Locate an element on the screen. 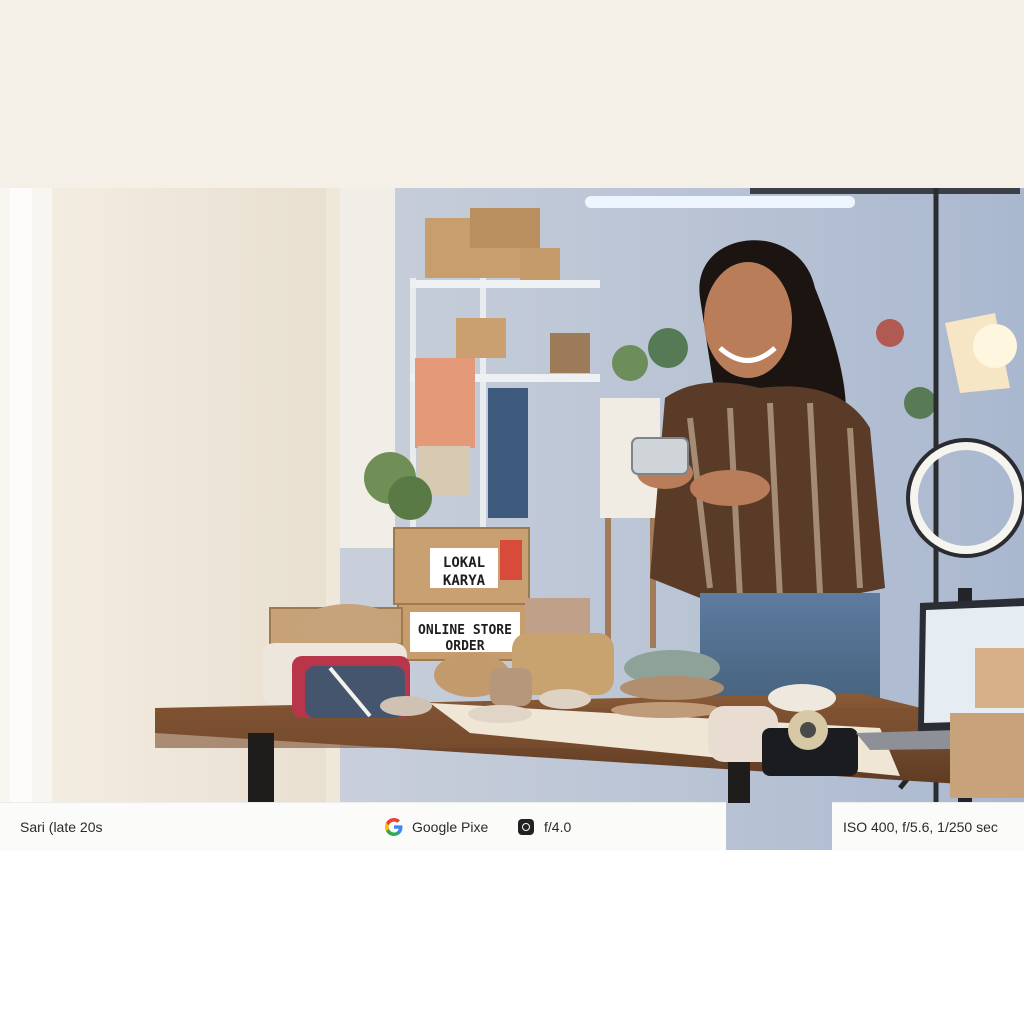  caption-exif: ISO 400, f/5.6, 1/250 sec is located at coordinates (920, 827).